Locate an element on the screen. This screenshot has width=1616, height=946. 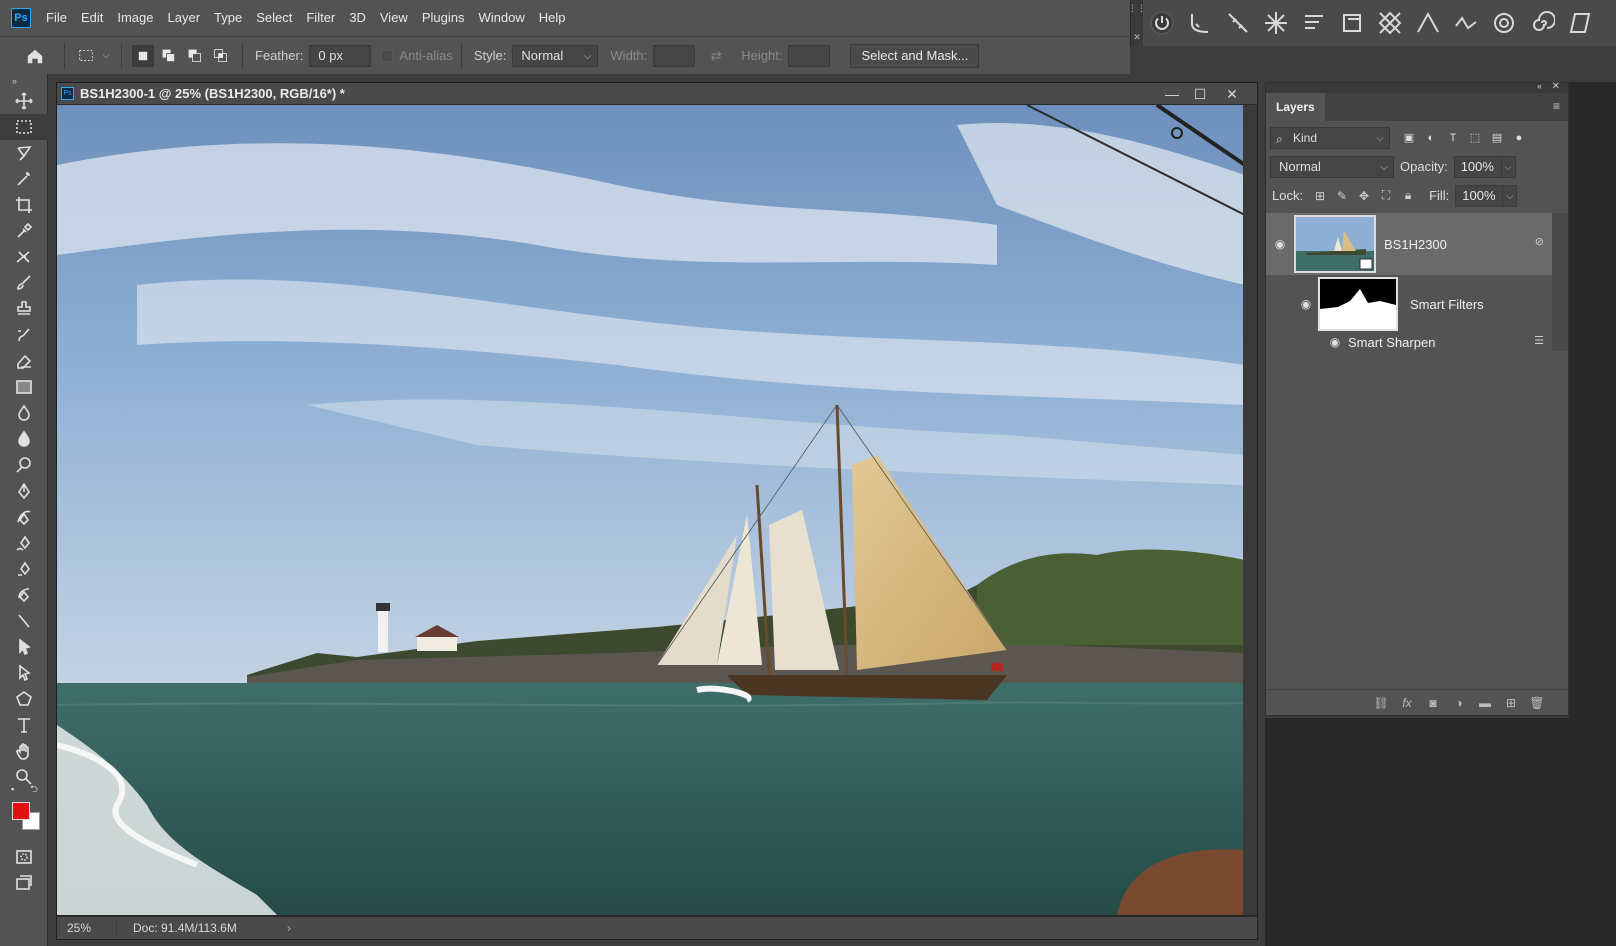
type-filter-icon: T is located at coordinates (1453, 138).